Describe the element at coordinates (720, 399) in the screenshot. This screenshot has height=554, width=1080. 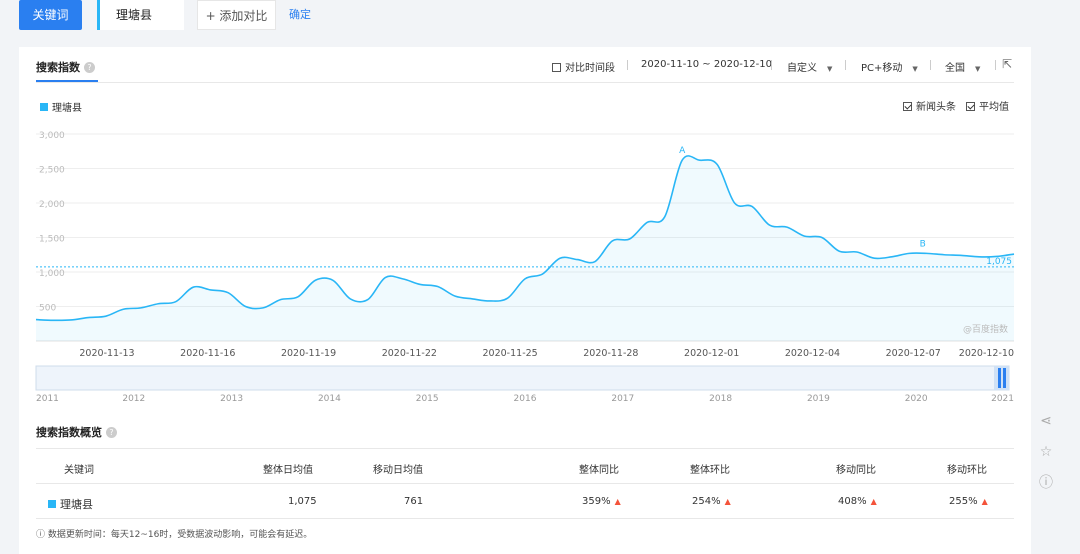
I see `overview-year-label: 2018` at that location.